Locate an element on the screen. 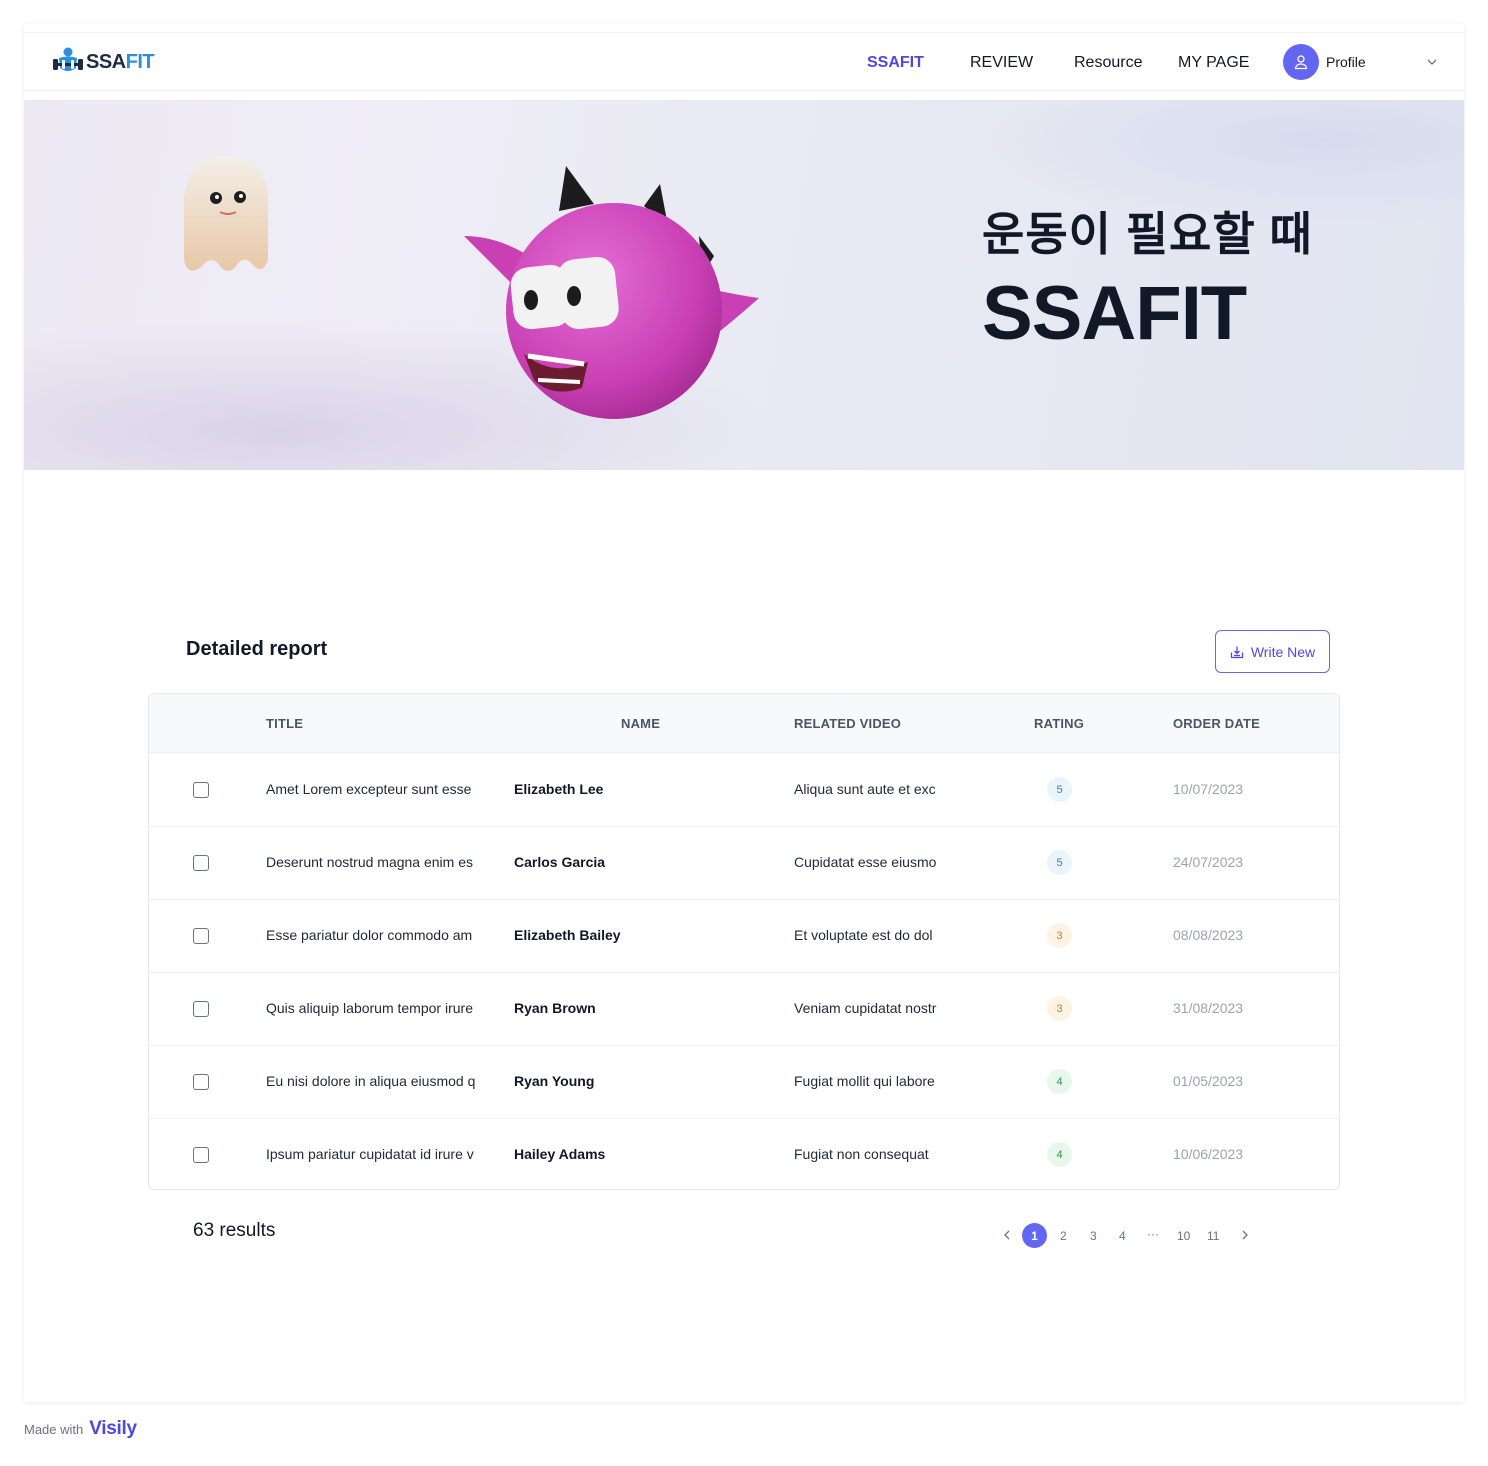  column-header-related-video: RELATED VIDEO is located at coordinates (847, 723).